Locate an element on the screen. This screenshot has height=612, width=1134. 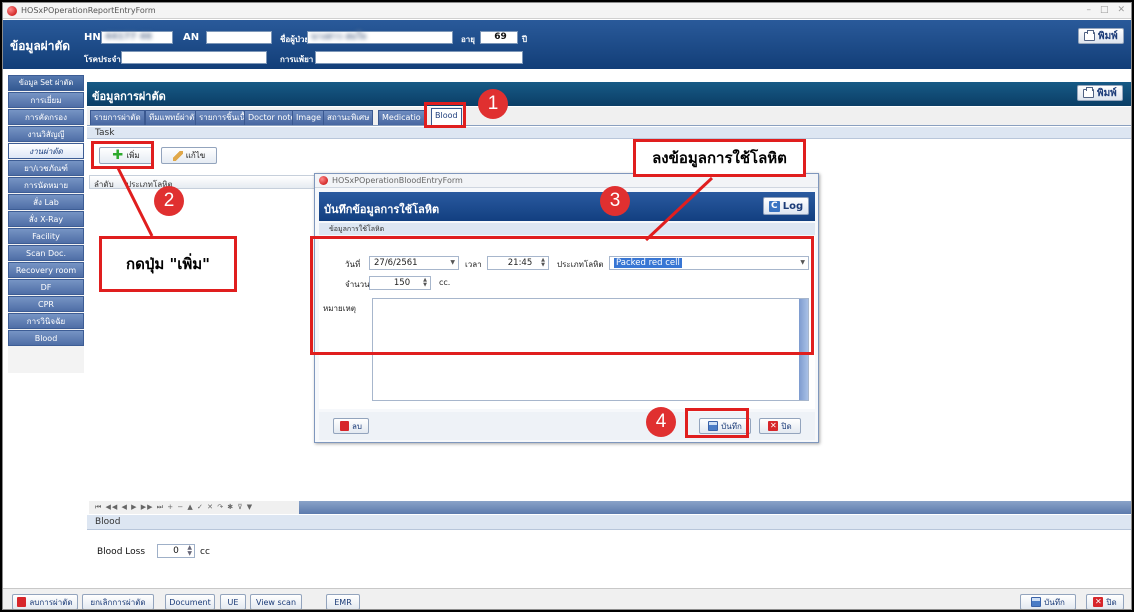
emr-button: EMR is located at coordinates (343, 601).